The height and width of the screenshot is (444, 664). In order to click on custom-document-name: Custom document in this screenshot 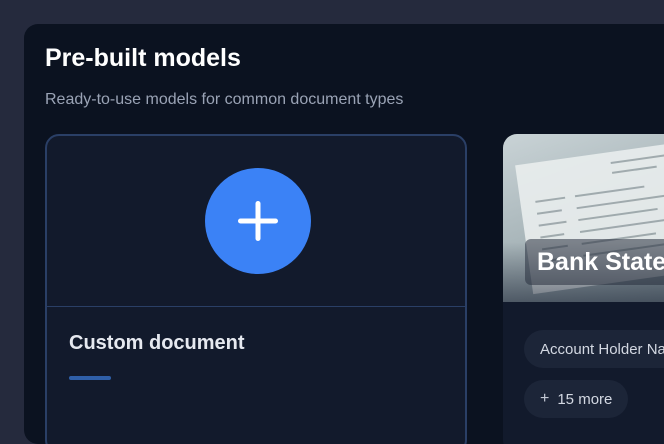, I will do `click(157, 343)`.